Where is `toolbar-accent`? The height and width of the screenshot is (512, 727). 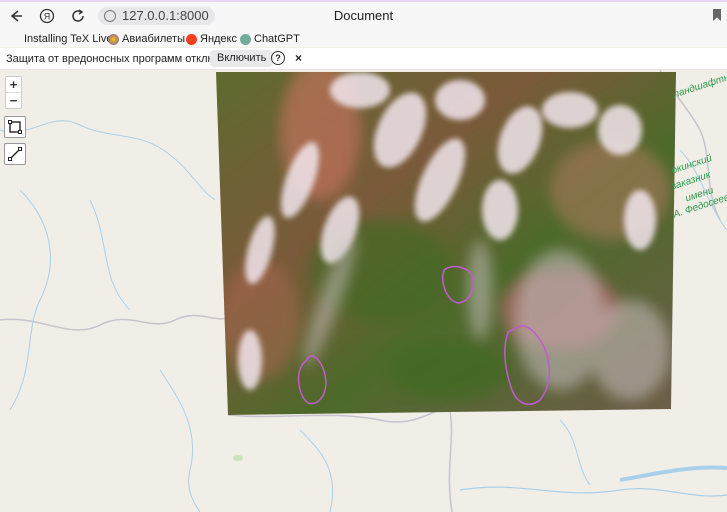
toolbar-accent is located at coordinates (363, 1).